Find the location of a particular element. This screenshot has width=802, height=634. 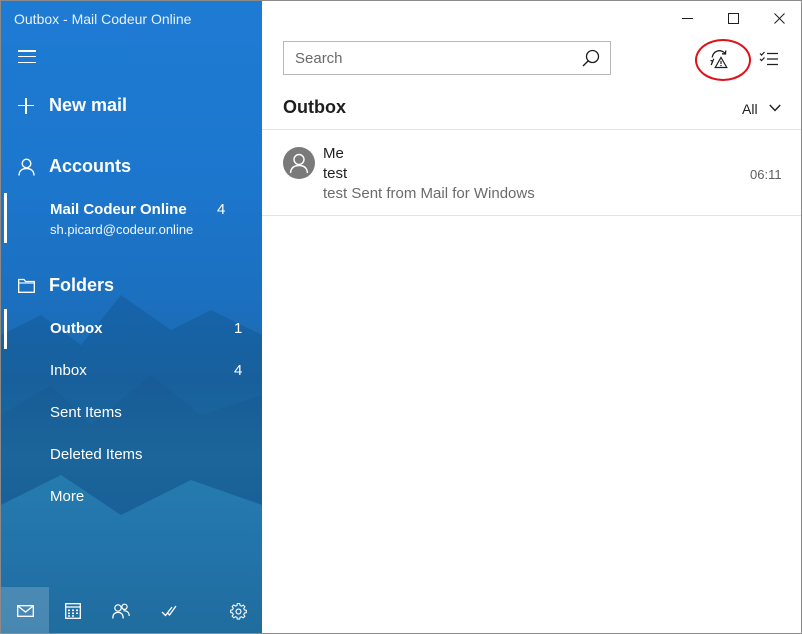

close-button is located at coordinates (778, 18).